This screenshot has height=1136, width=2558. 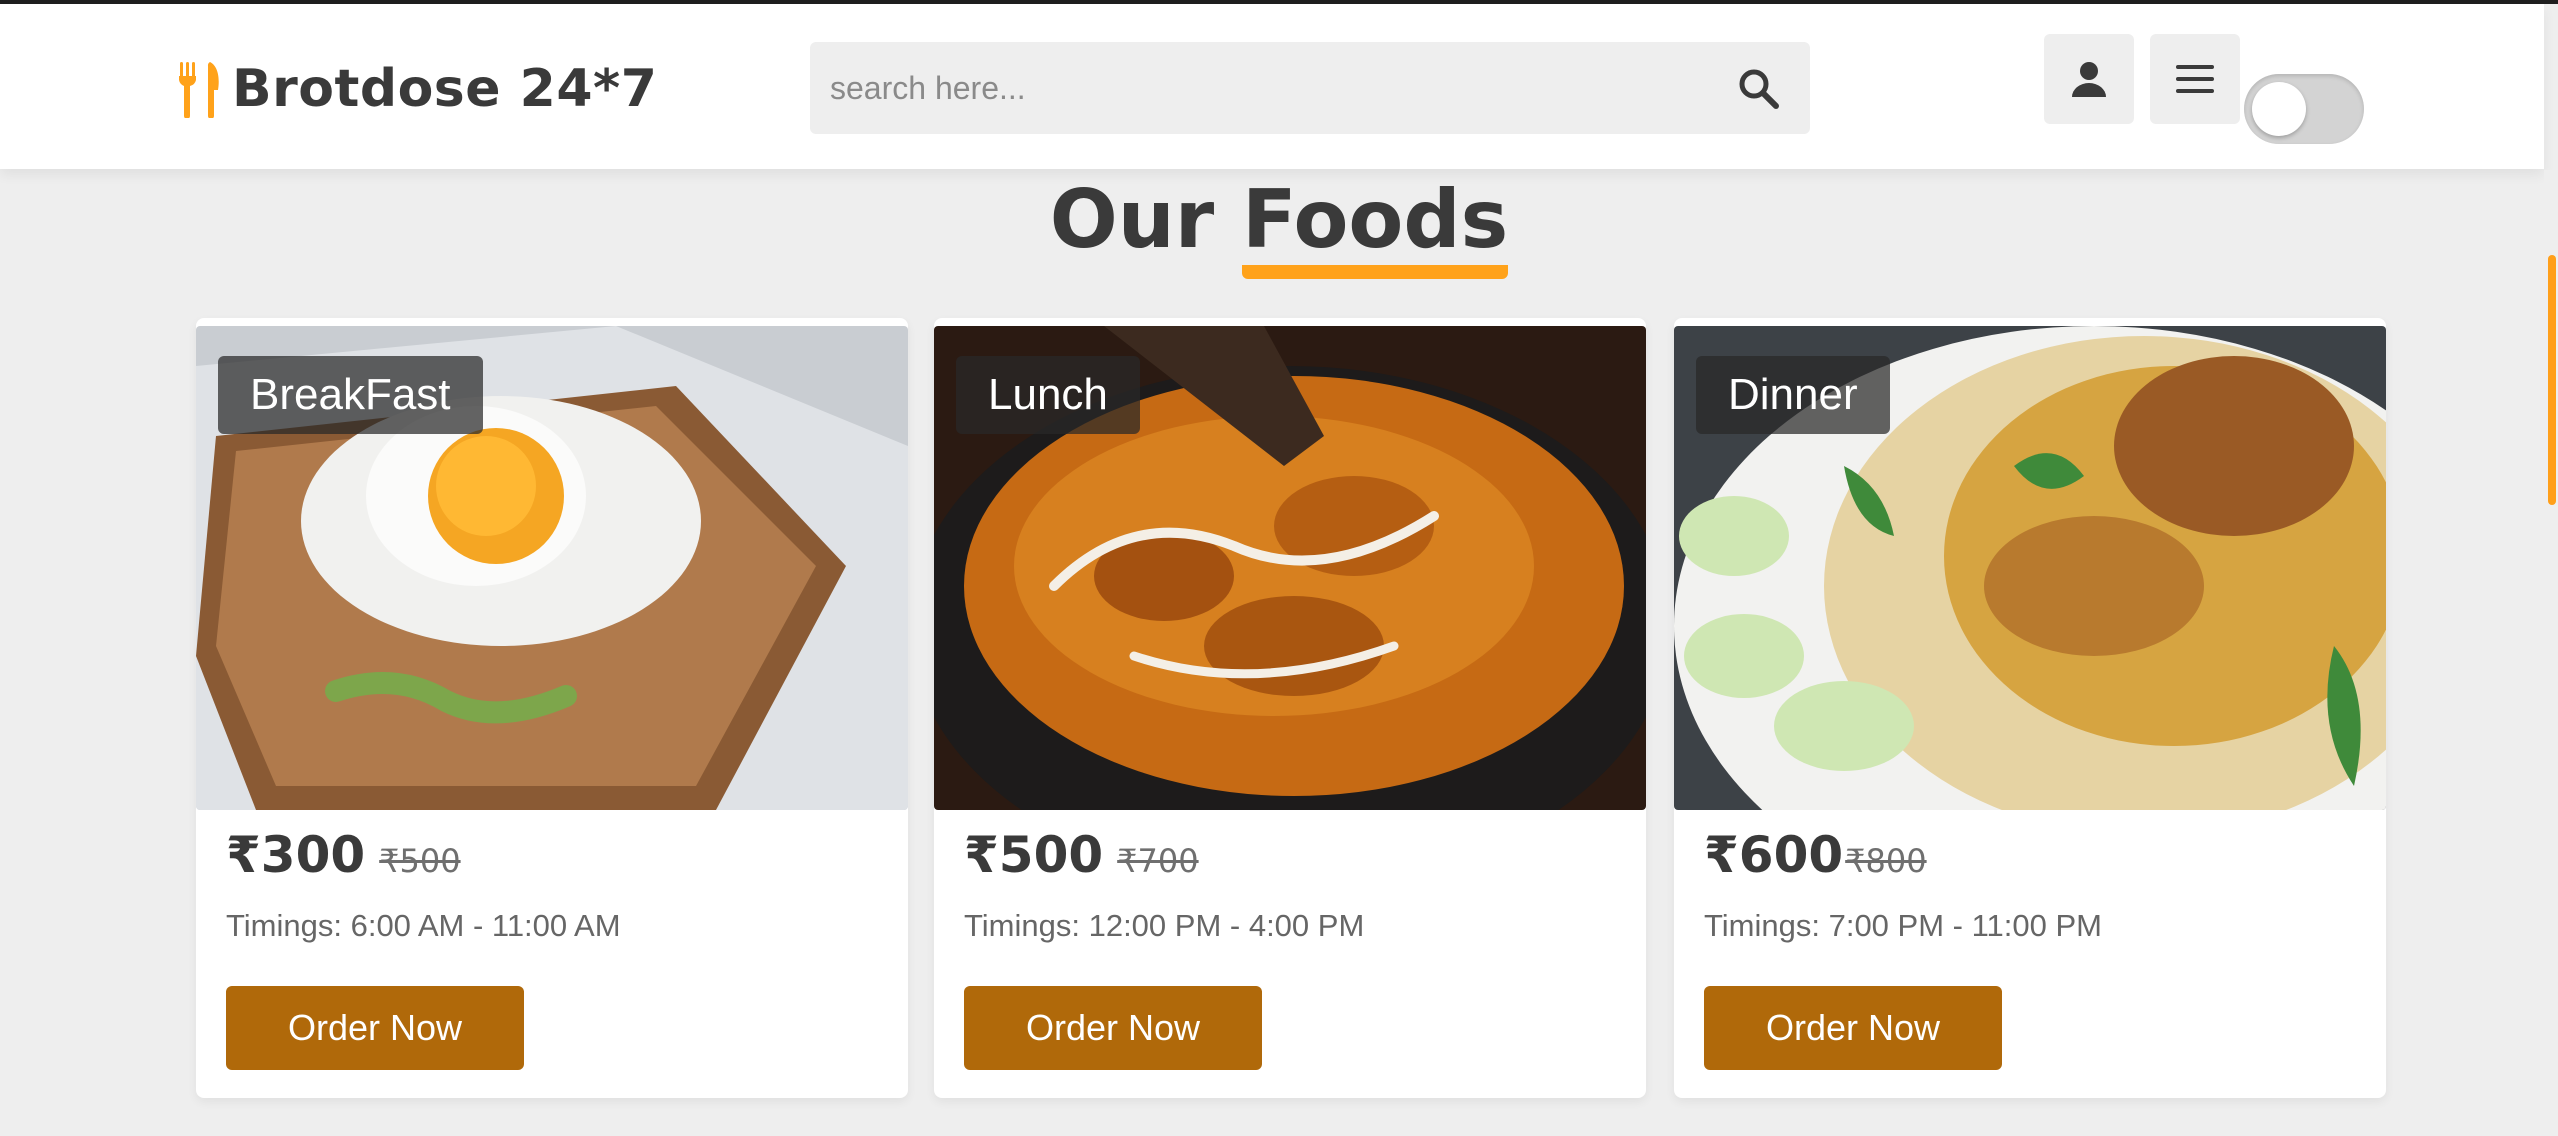 I want to click on food-image-lunch: Lunch, so click(x=1290, y=568).